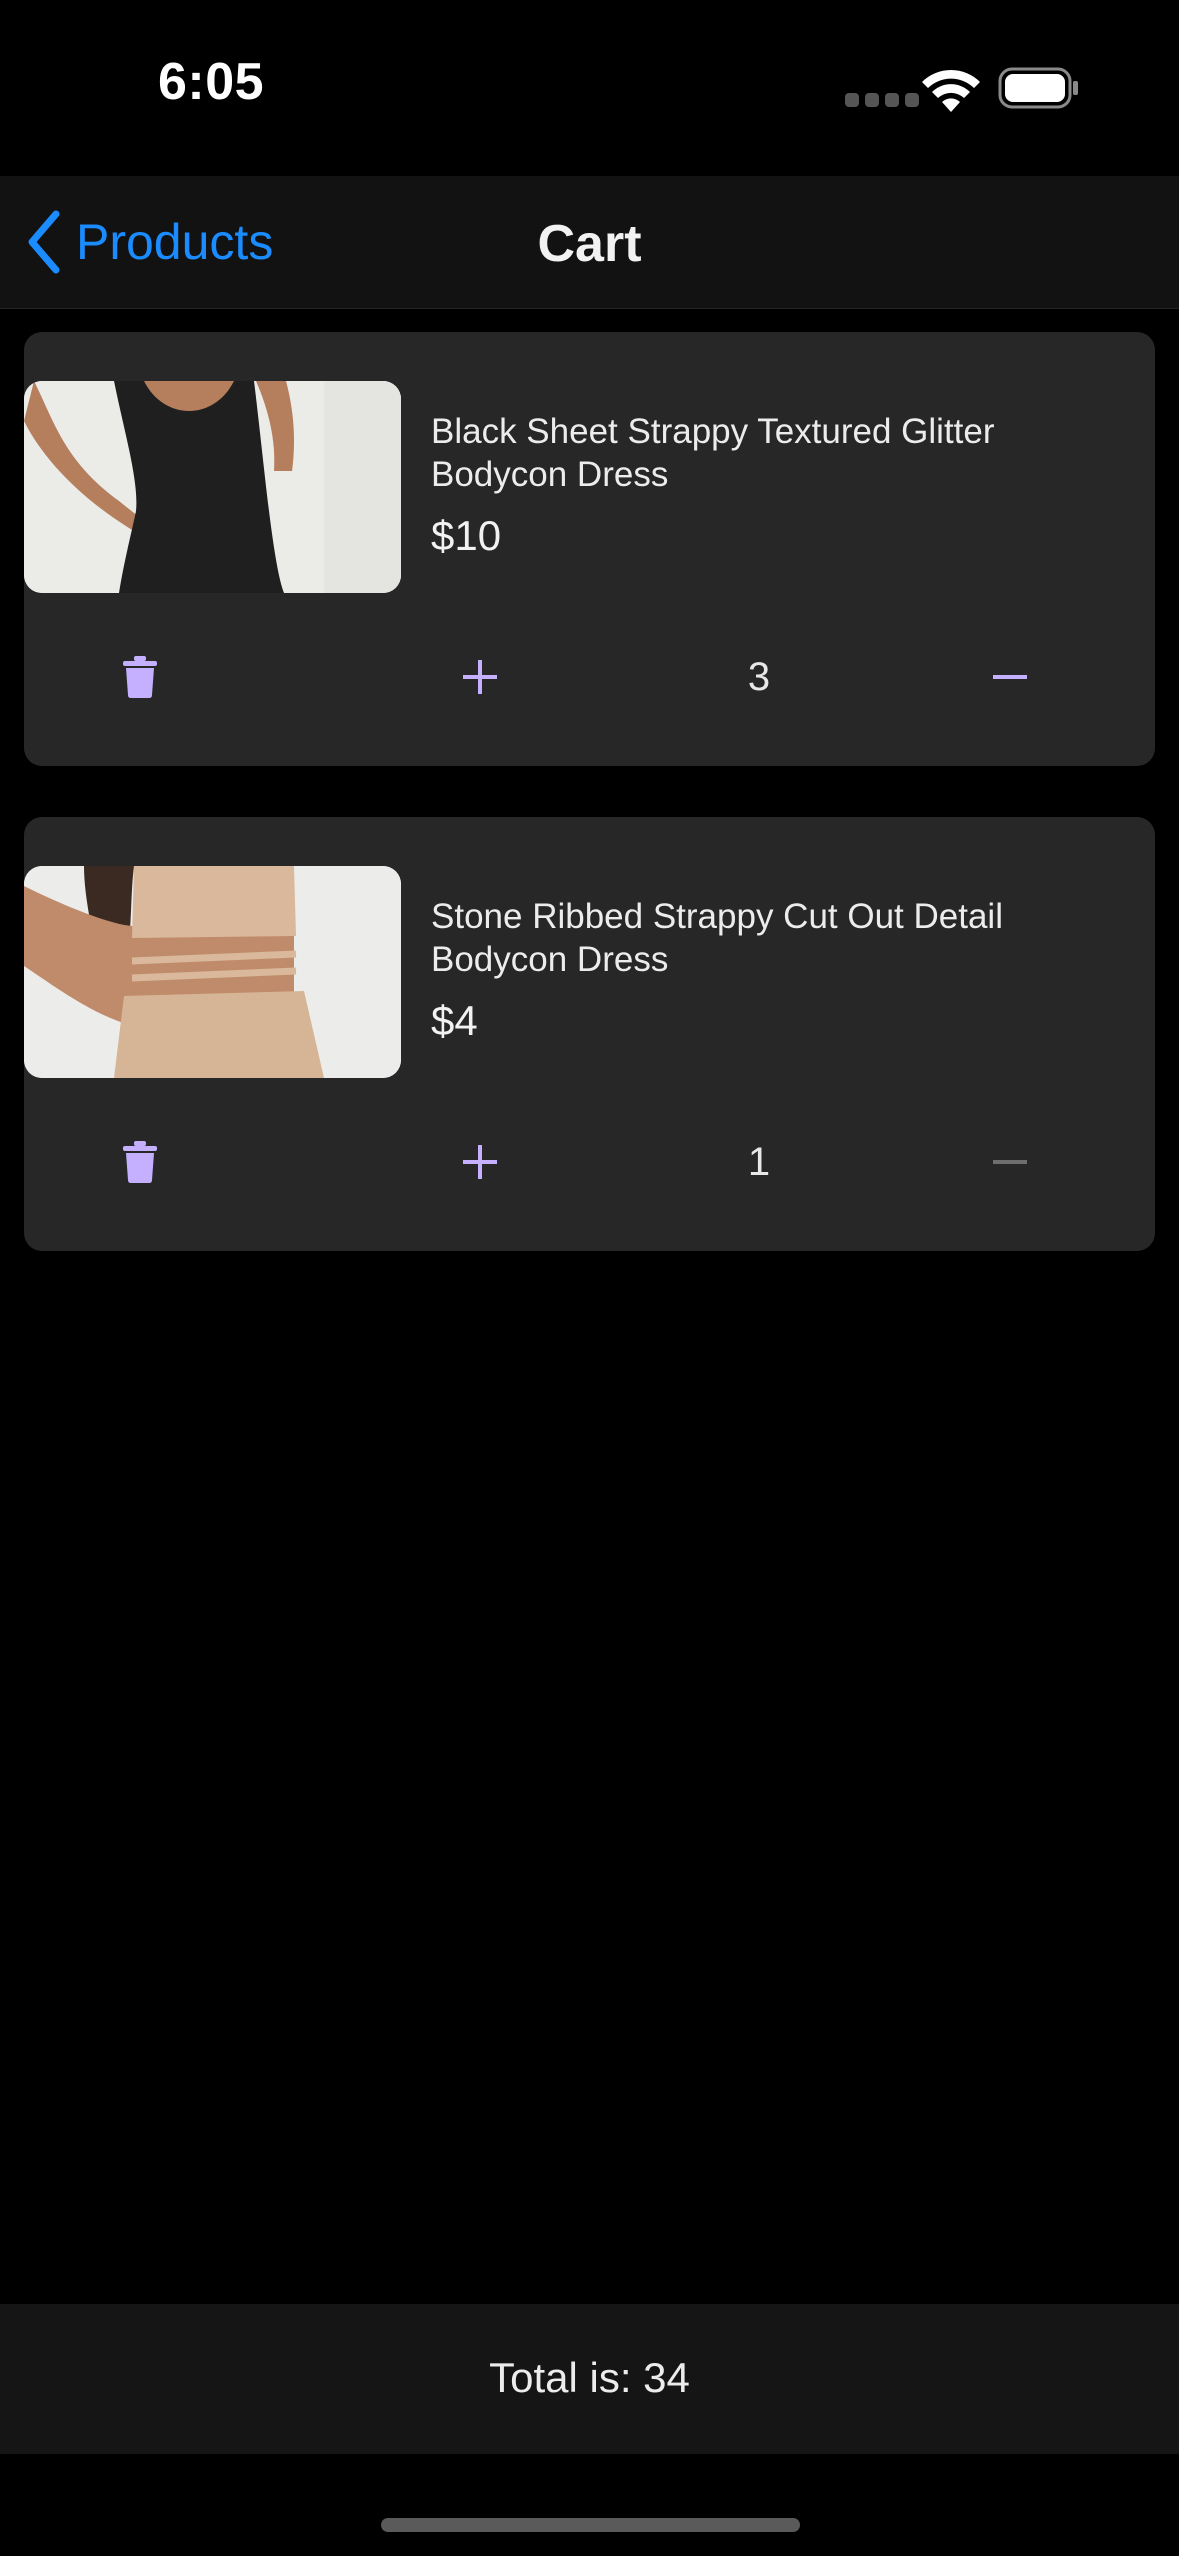  What do you see at coordinates (951, 90) in the screenshot?
I see `wifi-icon` at bounding box center [951, 90].